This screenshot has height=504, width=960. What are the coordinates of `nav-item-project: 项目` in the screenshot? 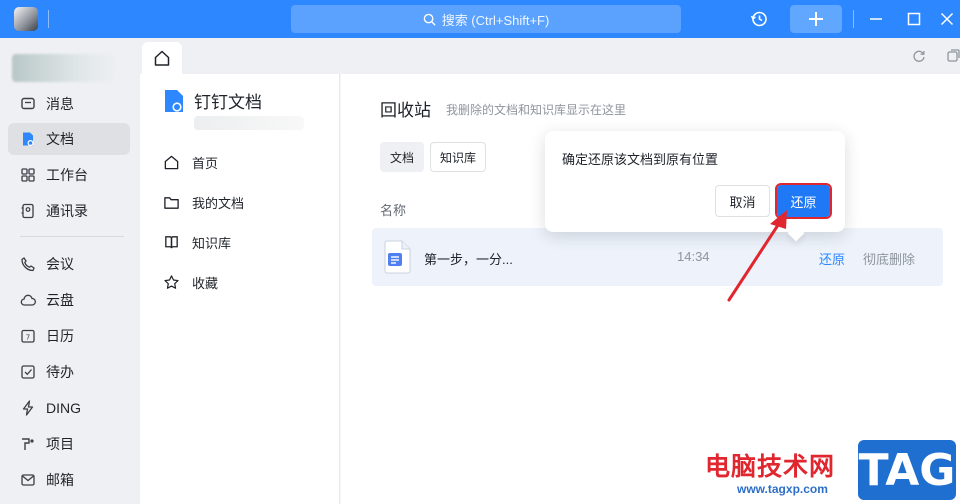 It's located at (69, 444).